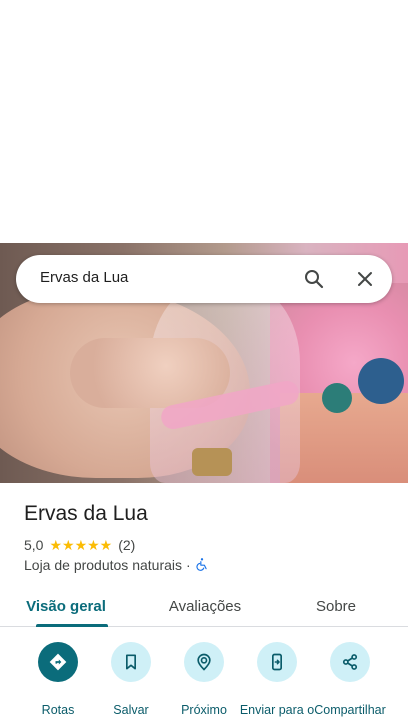 Image resolution: width=408 pixels, height=726 pixels. I want to click on photo-gold-item, so click(212, 462).